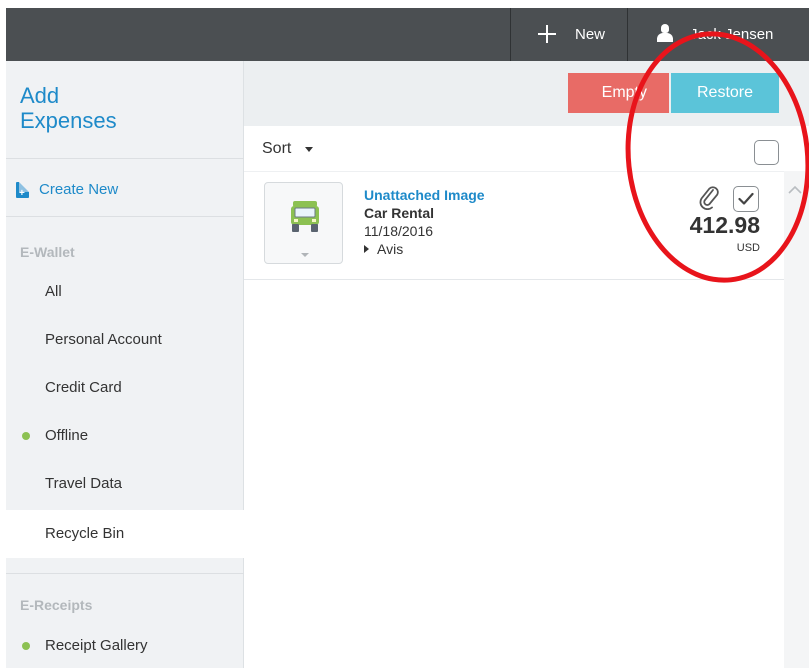 Image resolution: width=809 pixels, height=668 pixels. Describe the element at coordinates (796, 419) in the screenshot. I see `scrollbar` at that location.